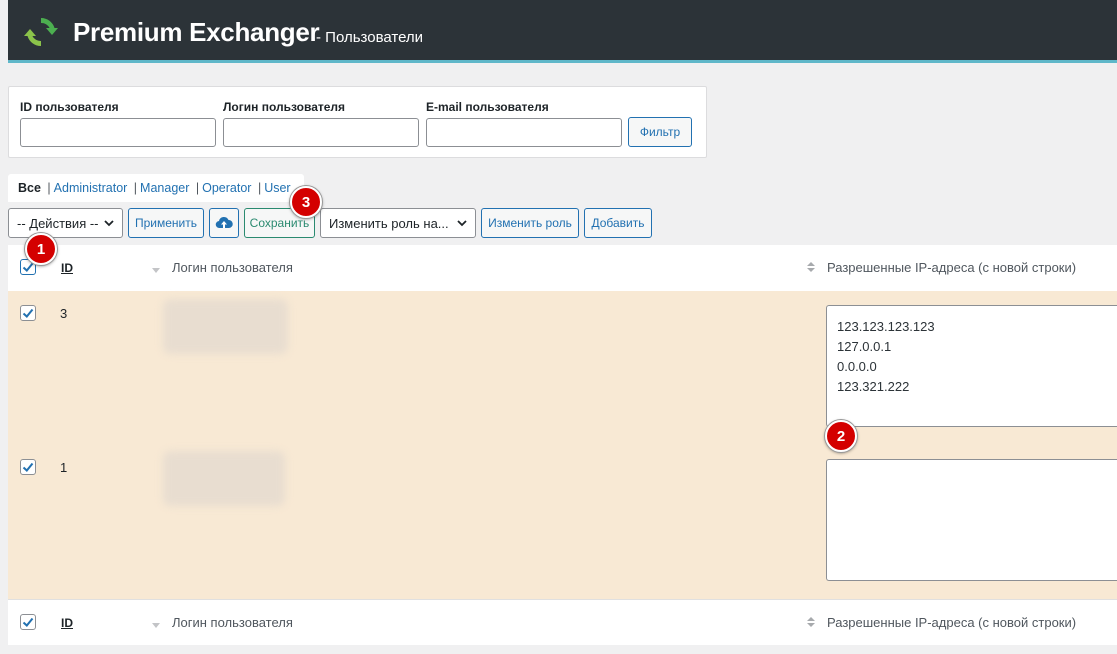  What do you see at coordinates (164, 188) in the screenshot?
I see `role-manager: Manager` at bounding box center [164, 188].